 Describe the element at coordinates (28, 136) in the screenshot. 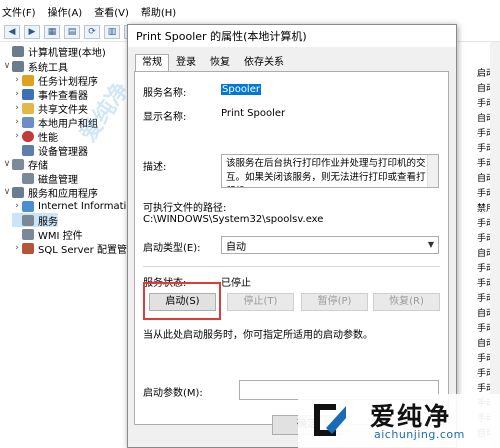

I see `performance-icon` at that location.